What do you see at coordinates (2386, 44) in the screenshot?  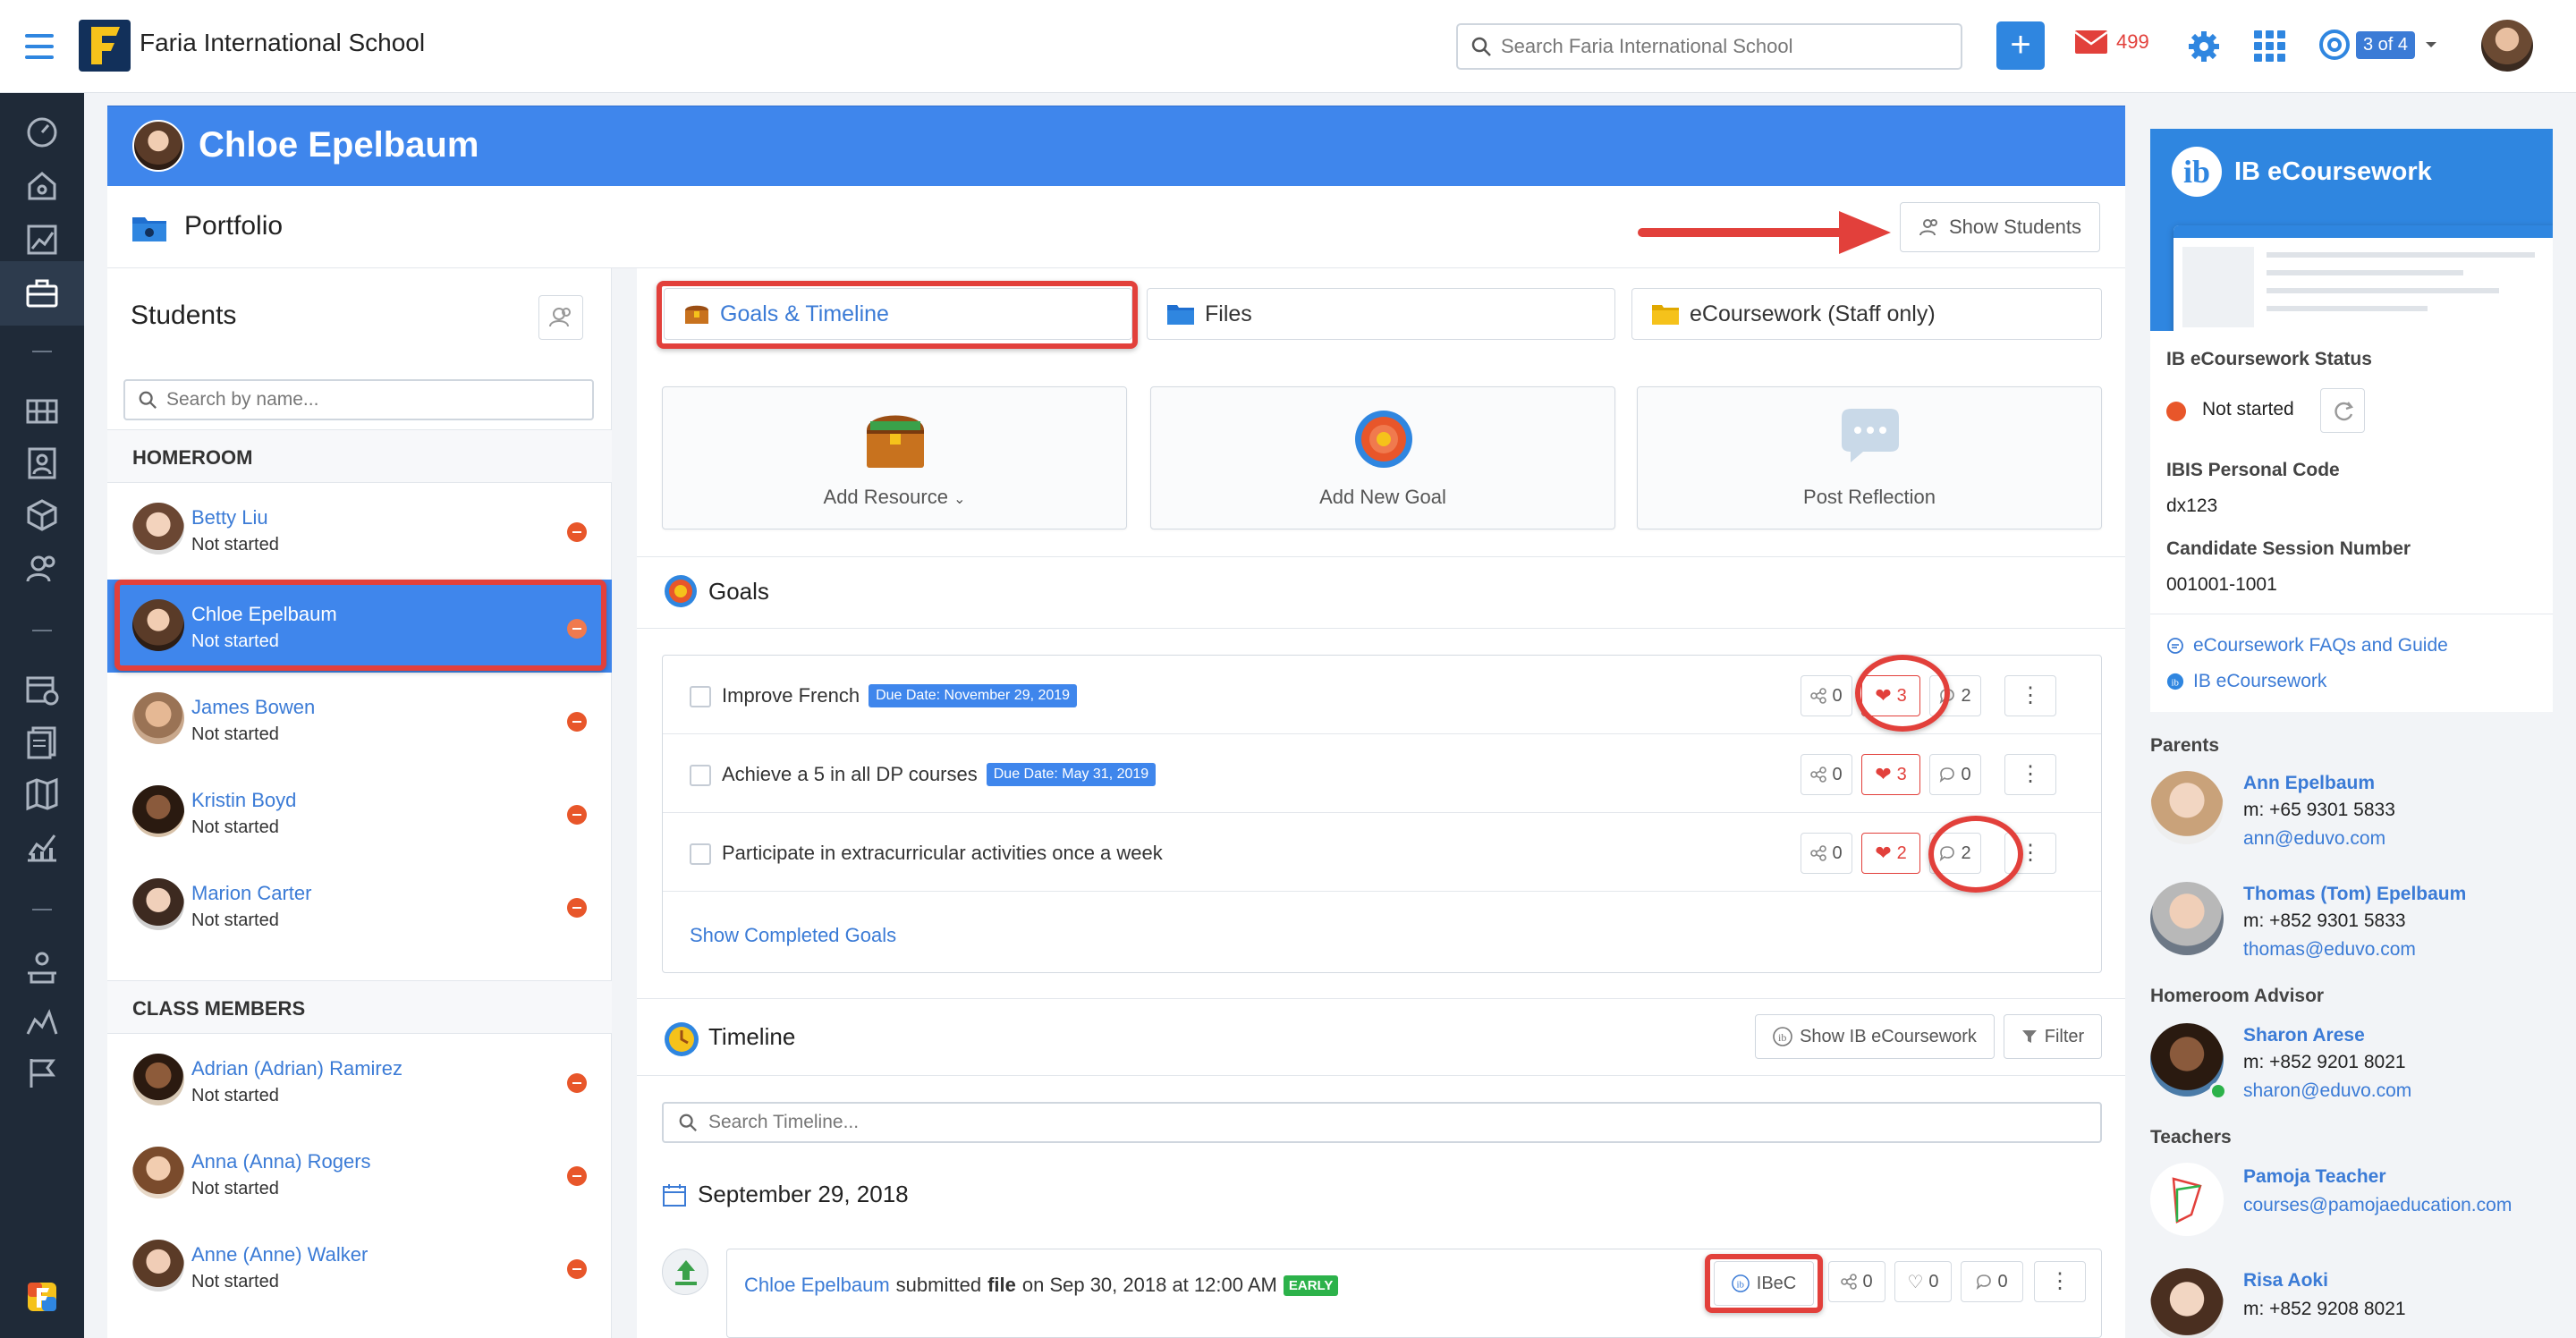 I see `profile-badge: 3 of 4` at bounding box center [2386, 44].